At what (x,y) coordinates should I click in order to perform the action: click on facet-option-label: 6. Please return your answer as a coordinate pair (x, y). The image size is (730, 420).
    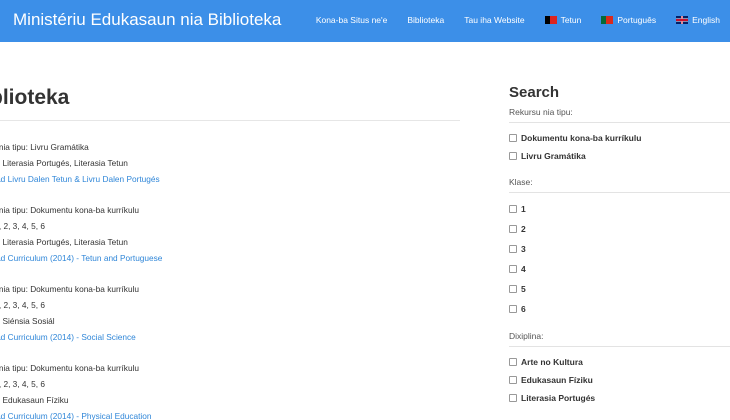
    Looking at the image, I should click on (523, 309).